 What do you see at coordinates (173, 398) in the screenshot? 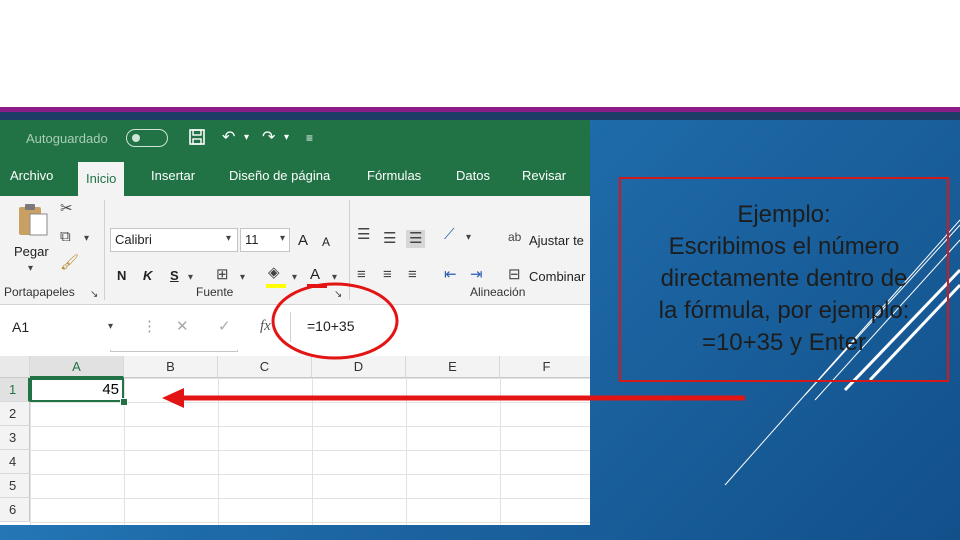
I see `pointer-arrow-head` at bounding box center [173, 398].